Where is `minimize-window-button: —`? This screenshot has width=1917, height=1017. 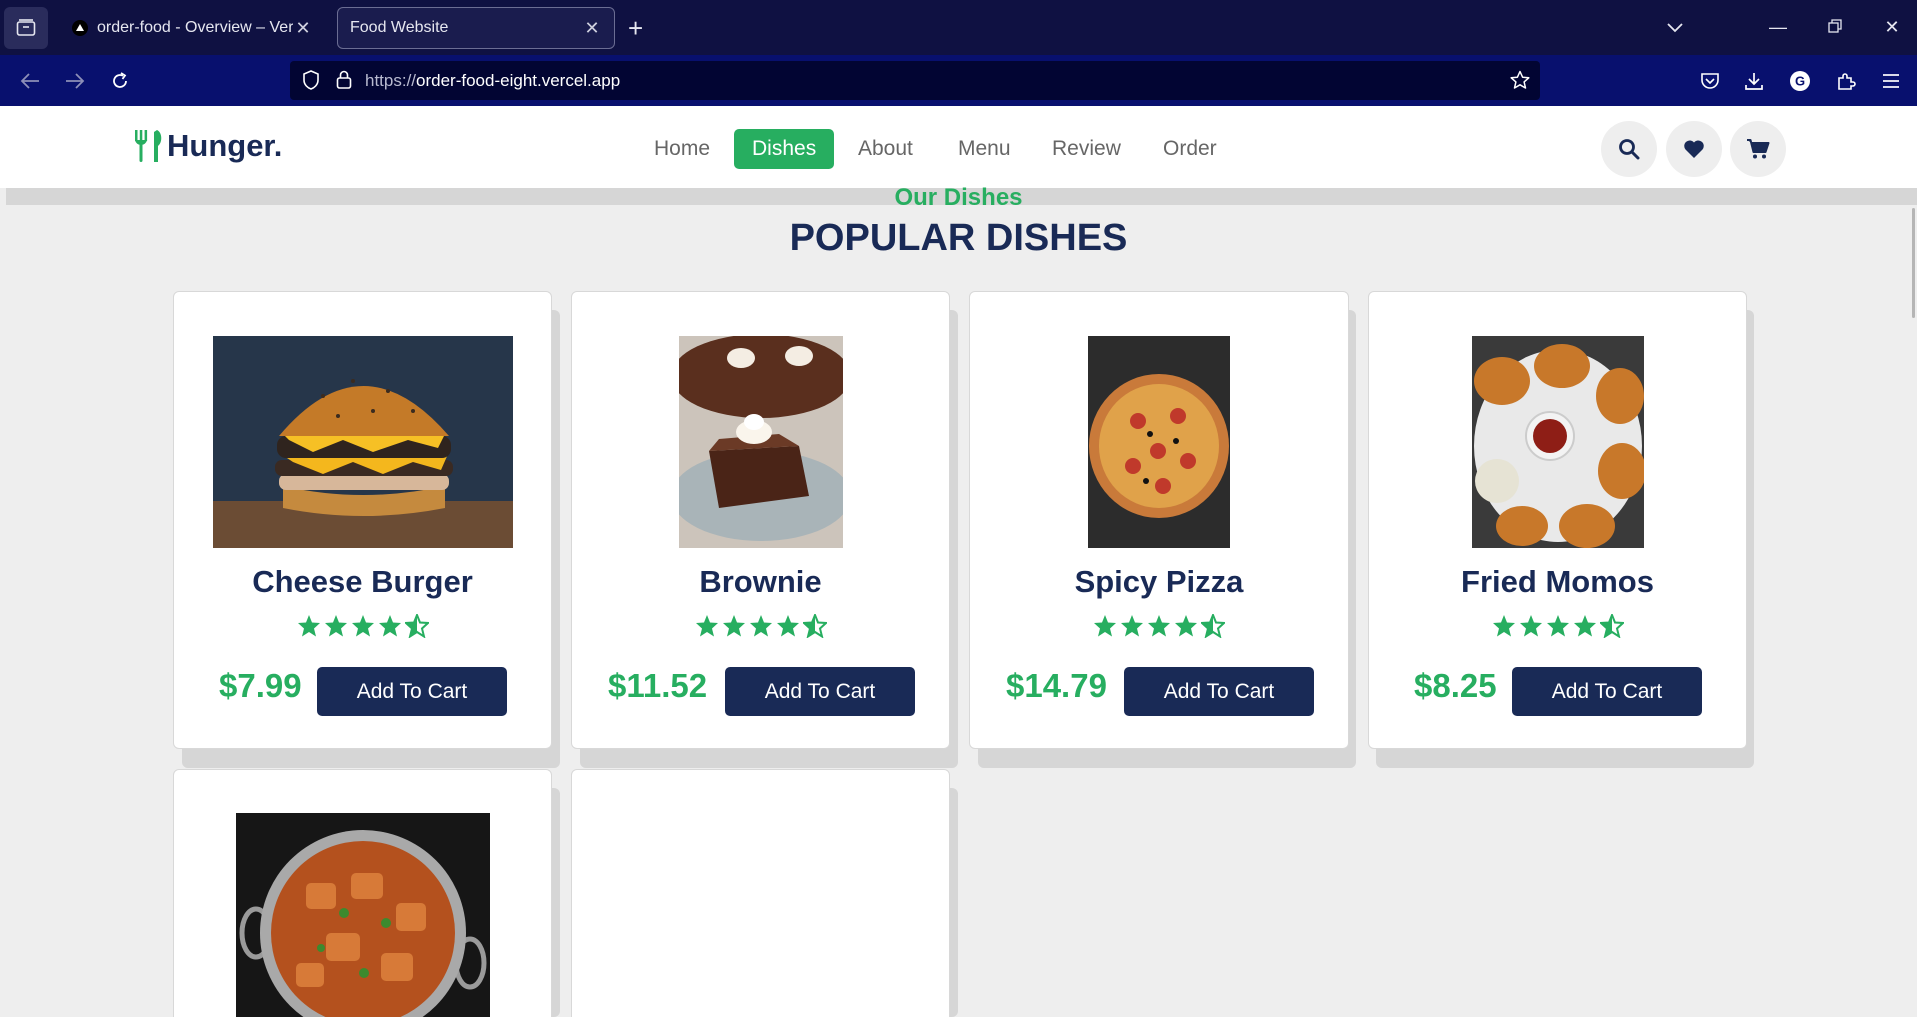
minimize-window-button: — is located at coordinates (1778, 27).